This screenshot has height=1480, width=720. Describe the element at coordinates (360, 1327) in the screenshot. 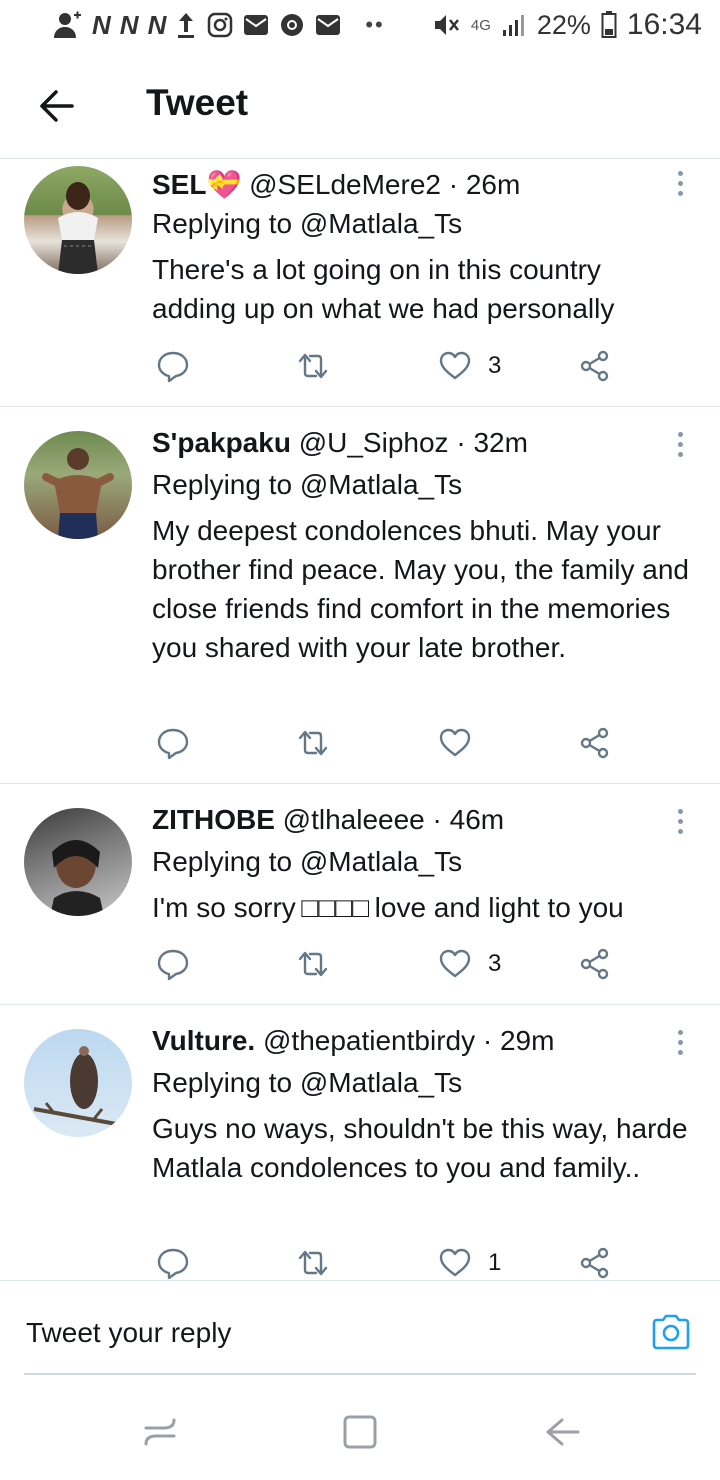

I see `reply-composer: Tweet your reply` at that location.